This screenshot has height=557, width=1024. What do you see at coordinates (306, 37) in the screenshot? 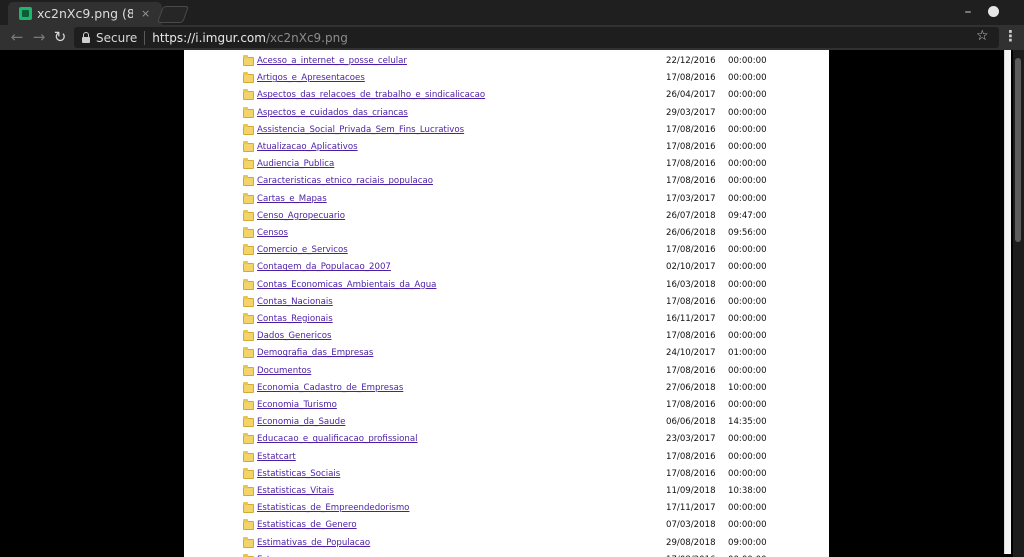
I see `url-path: /xc2nXc9.png` at bounding box center [306, 37].